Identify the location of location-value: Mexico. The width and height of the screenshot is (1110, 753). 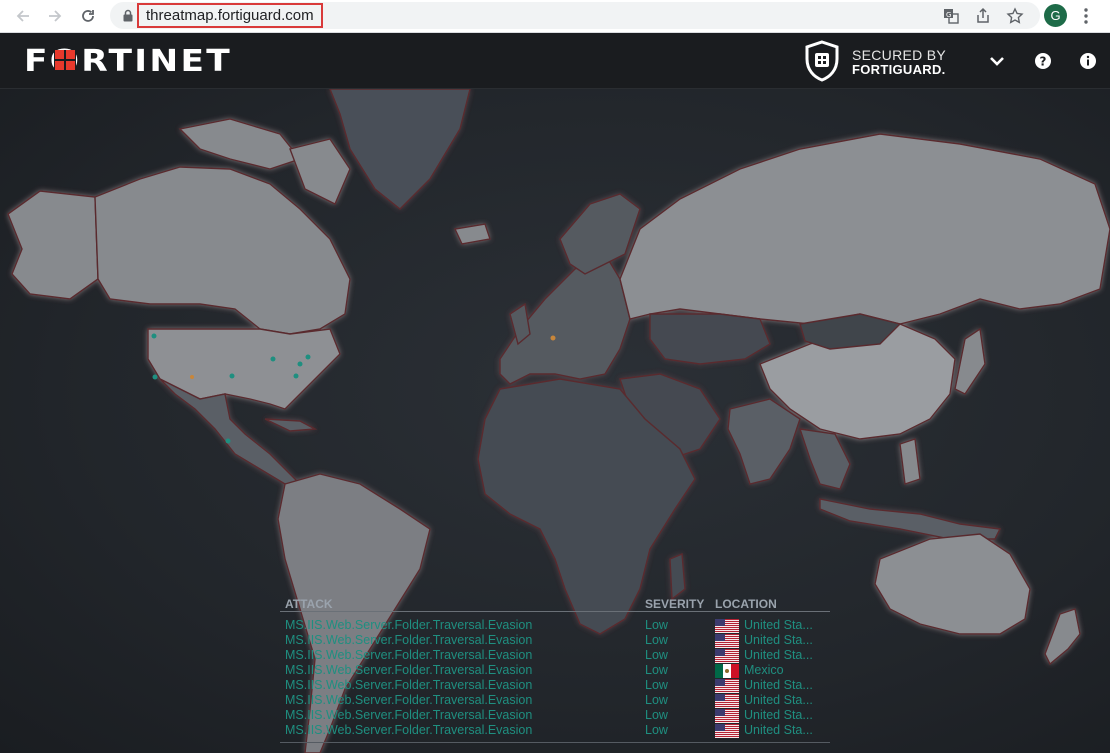
(764, 670).